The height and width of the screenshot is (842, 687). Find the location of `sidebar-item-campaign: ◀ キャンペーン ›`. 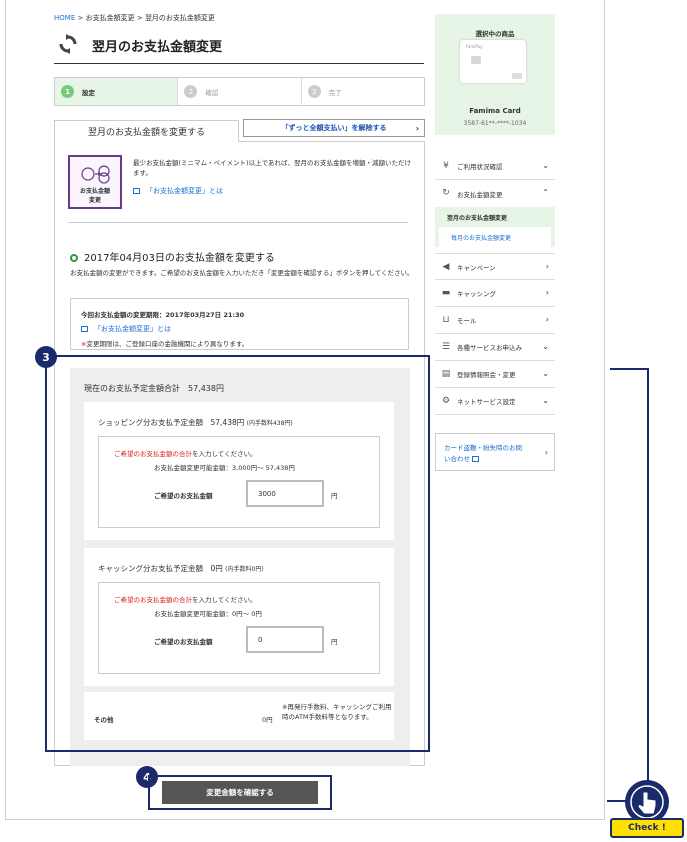

sidebar-item-campaign: ◀ キャンペーン › is located at coordinates (495, 266).